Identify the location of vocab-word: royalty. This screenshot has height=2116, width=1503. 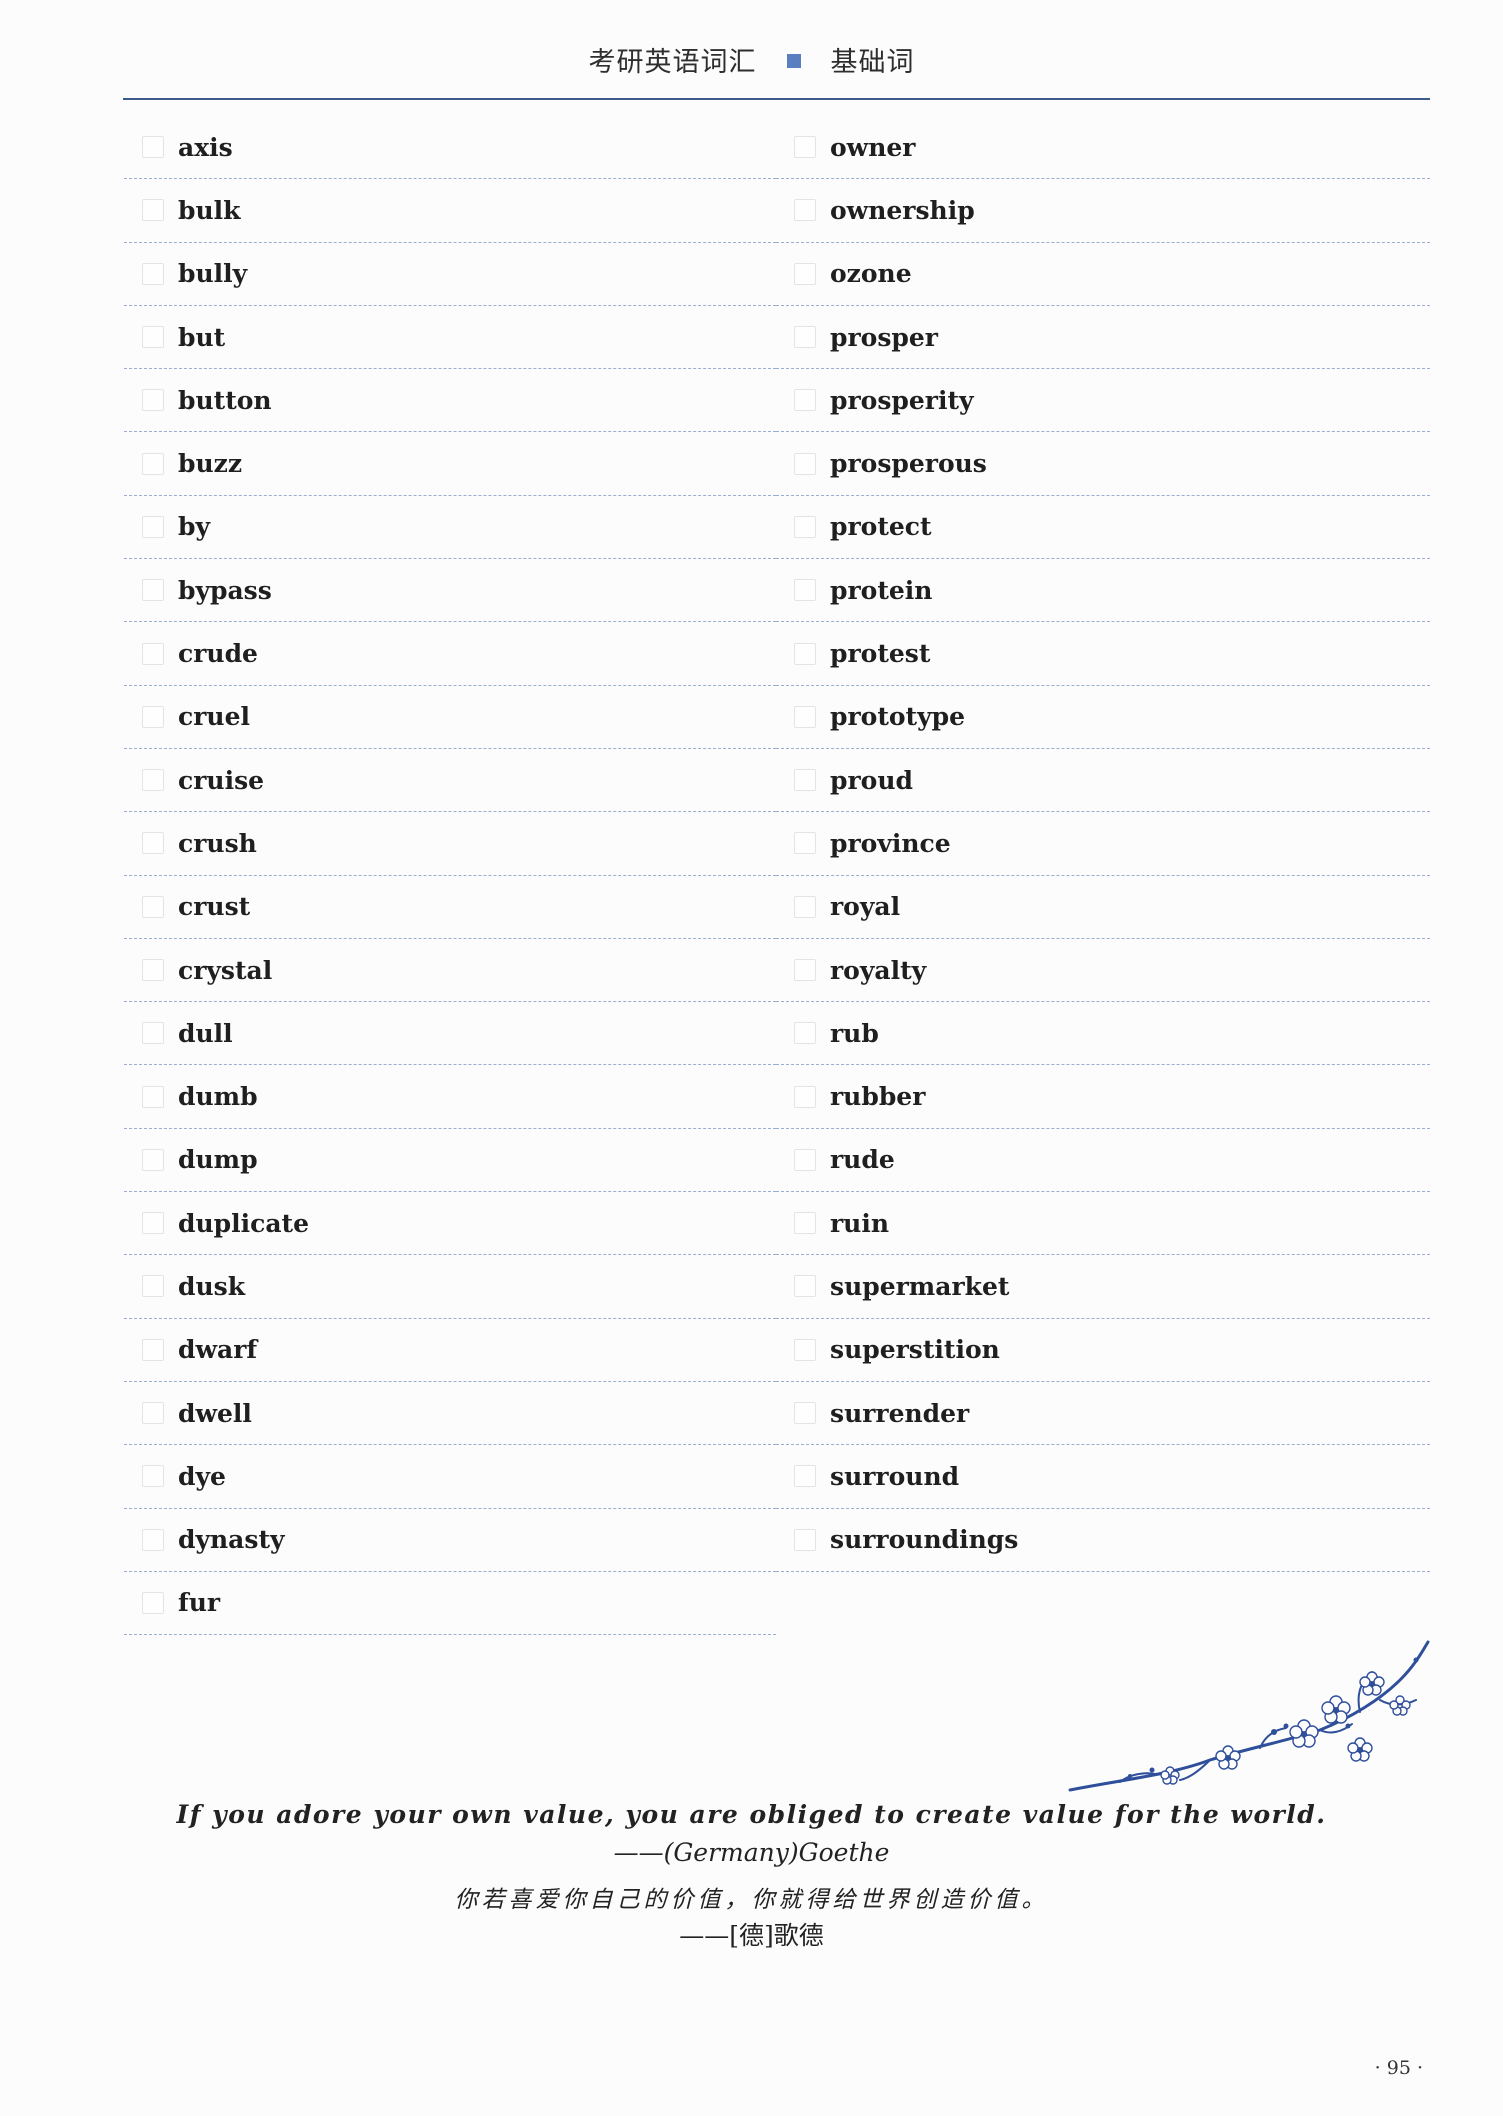
(878, 970).